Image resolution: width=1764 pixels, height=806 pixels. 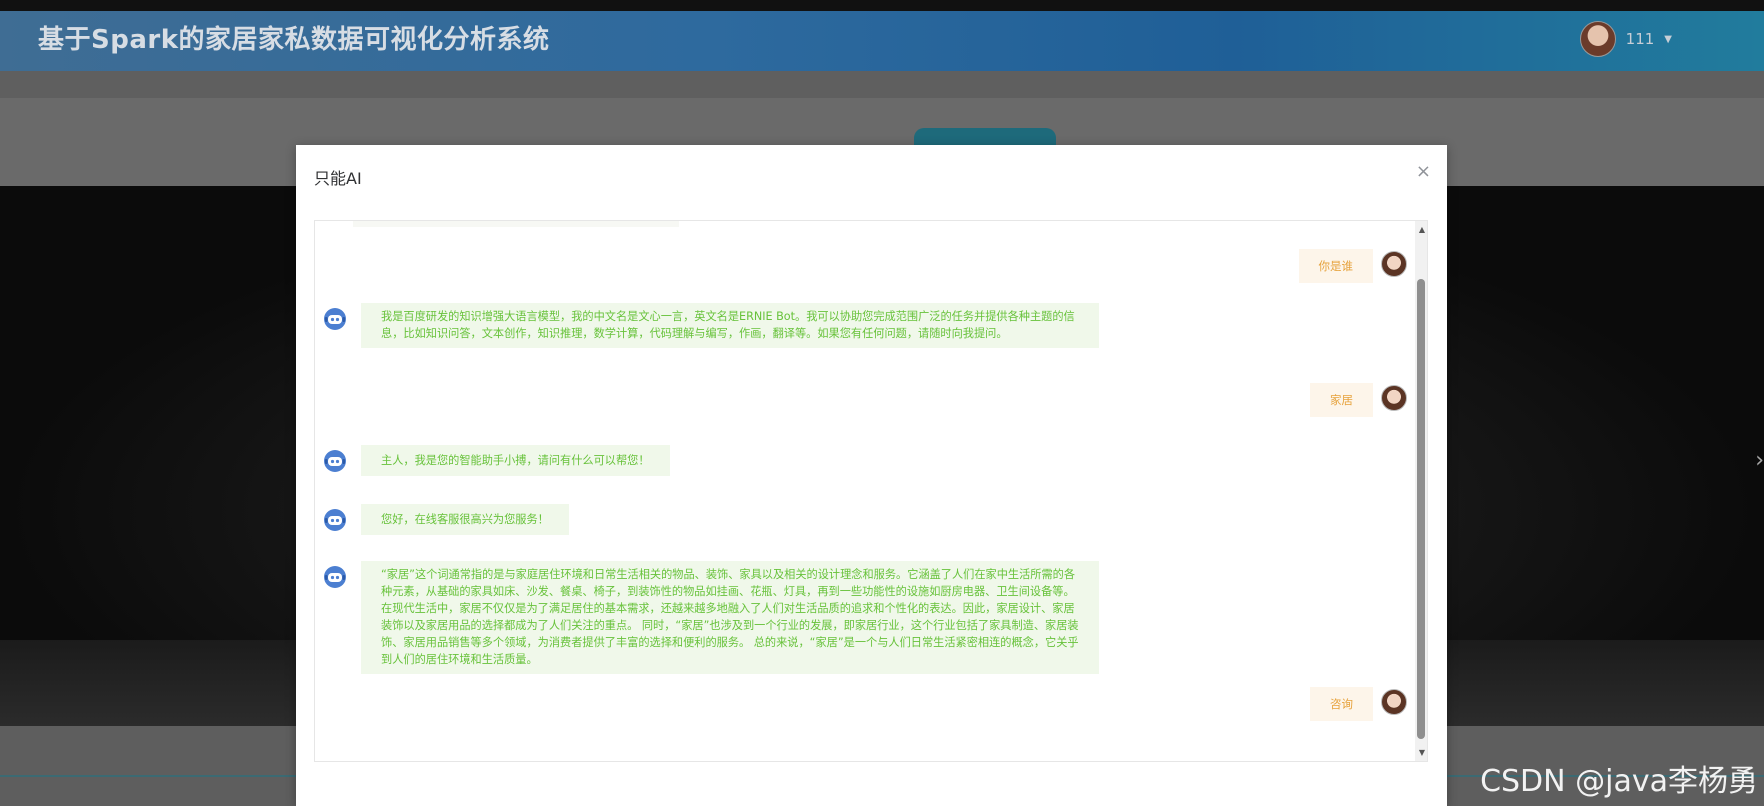 What do you see at coordinates (338, 178) in the screenshot?
I see `dialog-title: 只能AI` at bounding box center [338, 178].